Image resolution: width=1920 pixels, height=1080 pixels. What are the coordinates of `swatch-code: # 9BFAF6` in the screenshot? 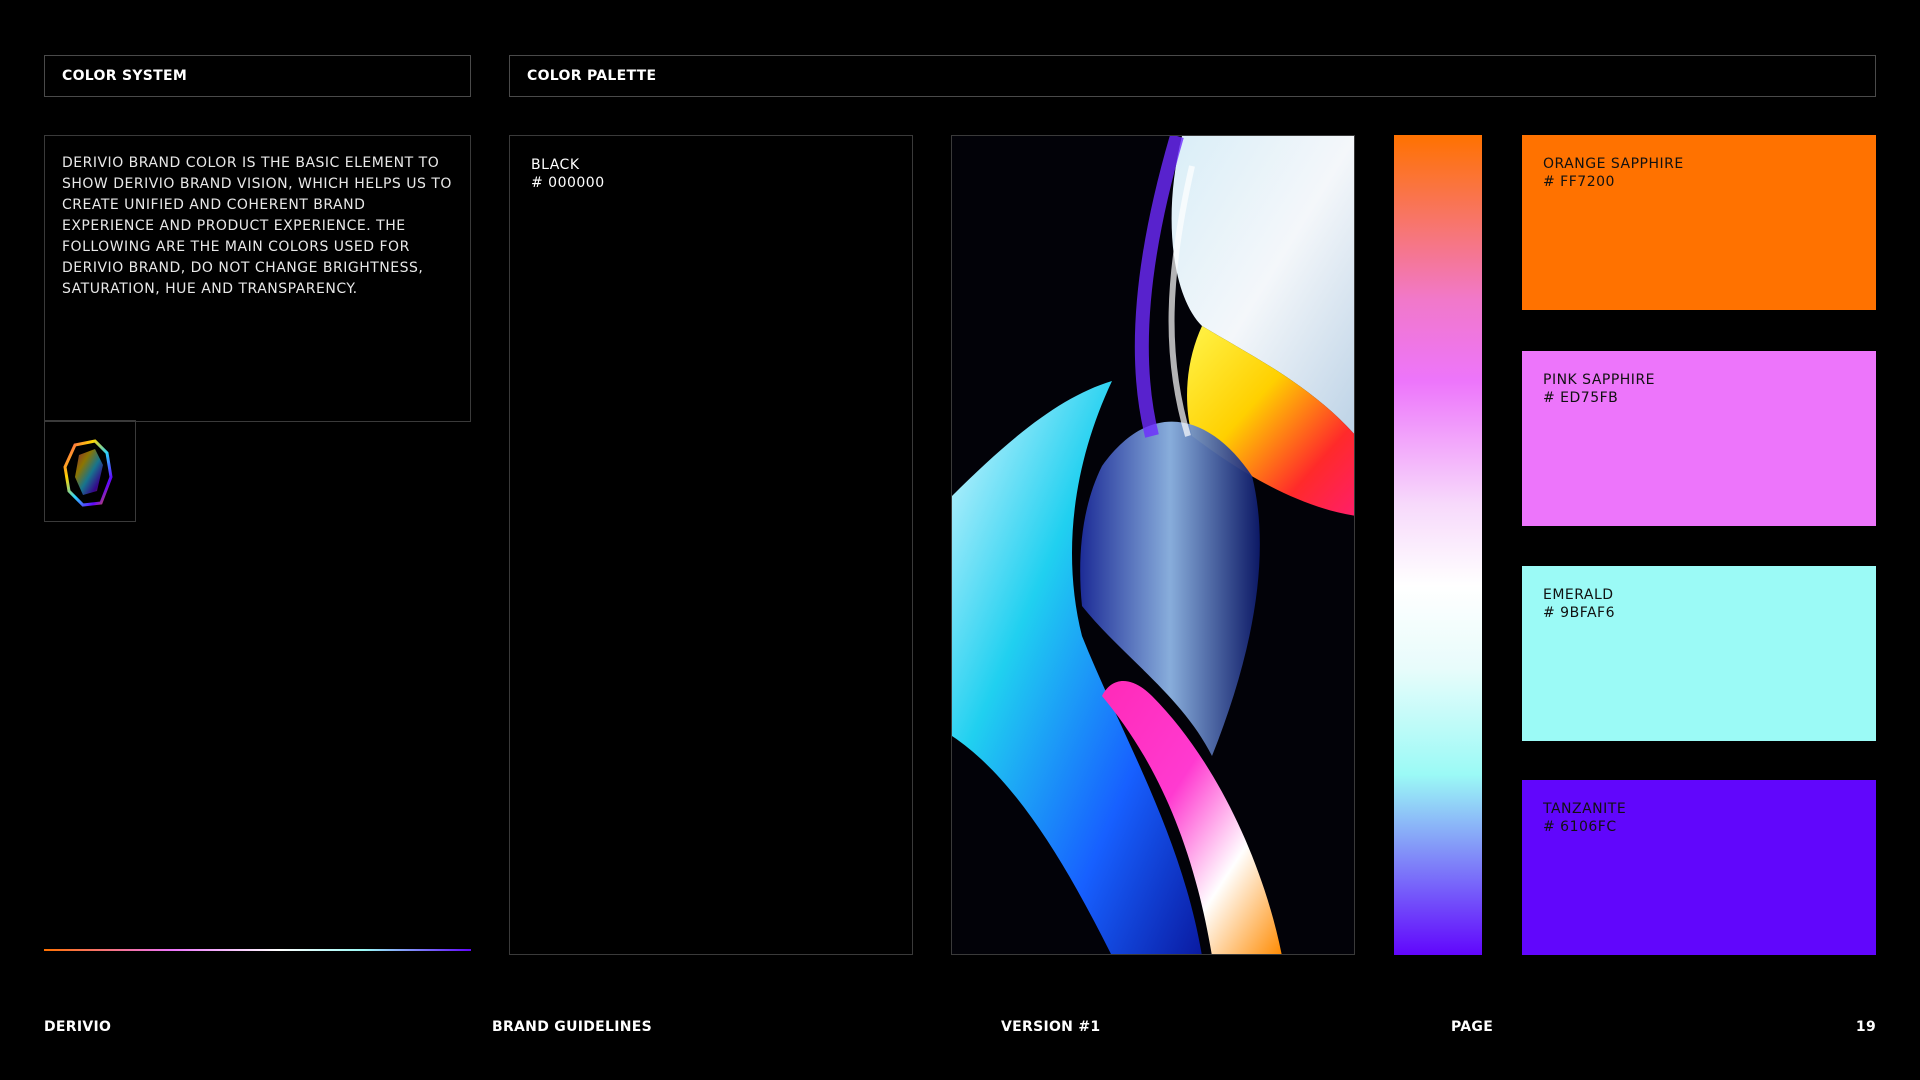 It's located at (1579, 613).